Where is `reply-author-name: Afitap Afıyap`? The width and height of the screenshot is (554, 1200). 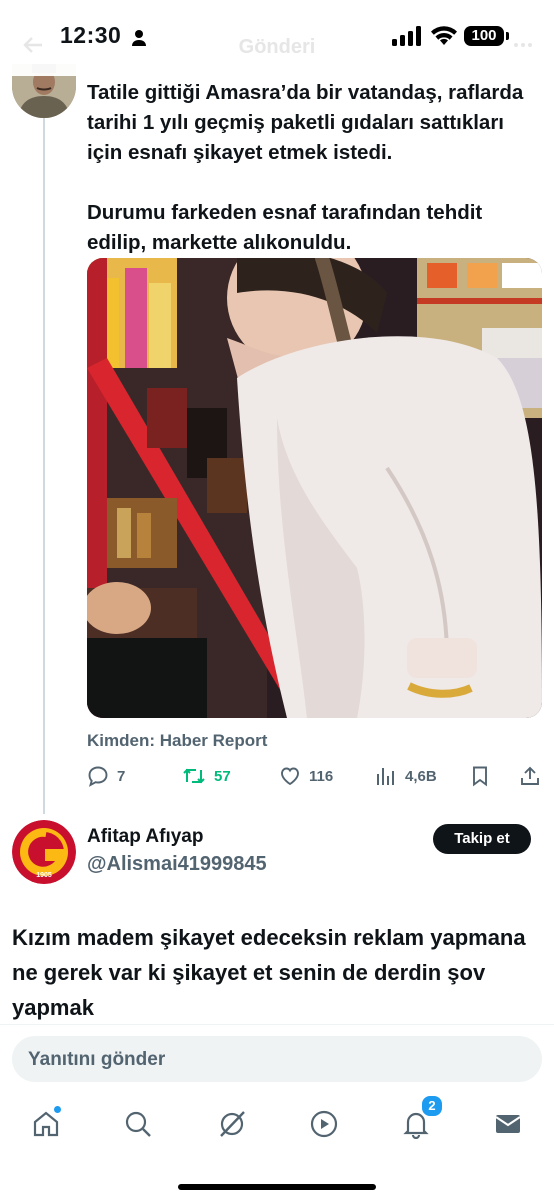
reply-author-name: Afitap Afıyap is located at coordinates (145, 837).